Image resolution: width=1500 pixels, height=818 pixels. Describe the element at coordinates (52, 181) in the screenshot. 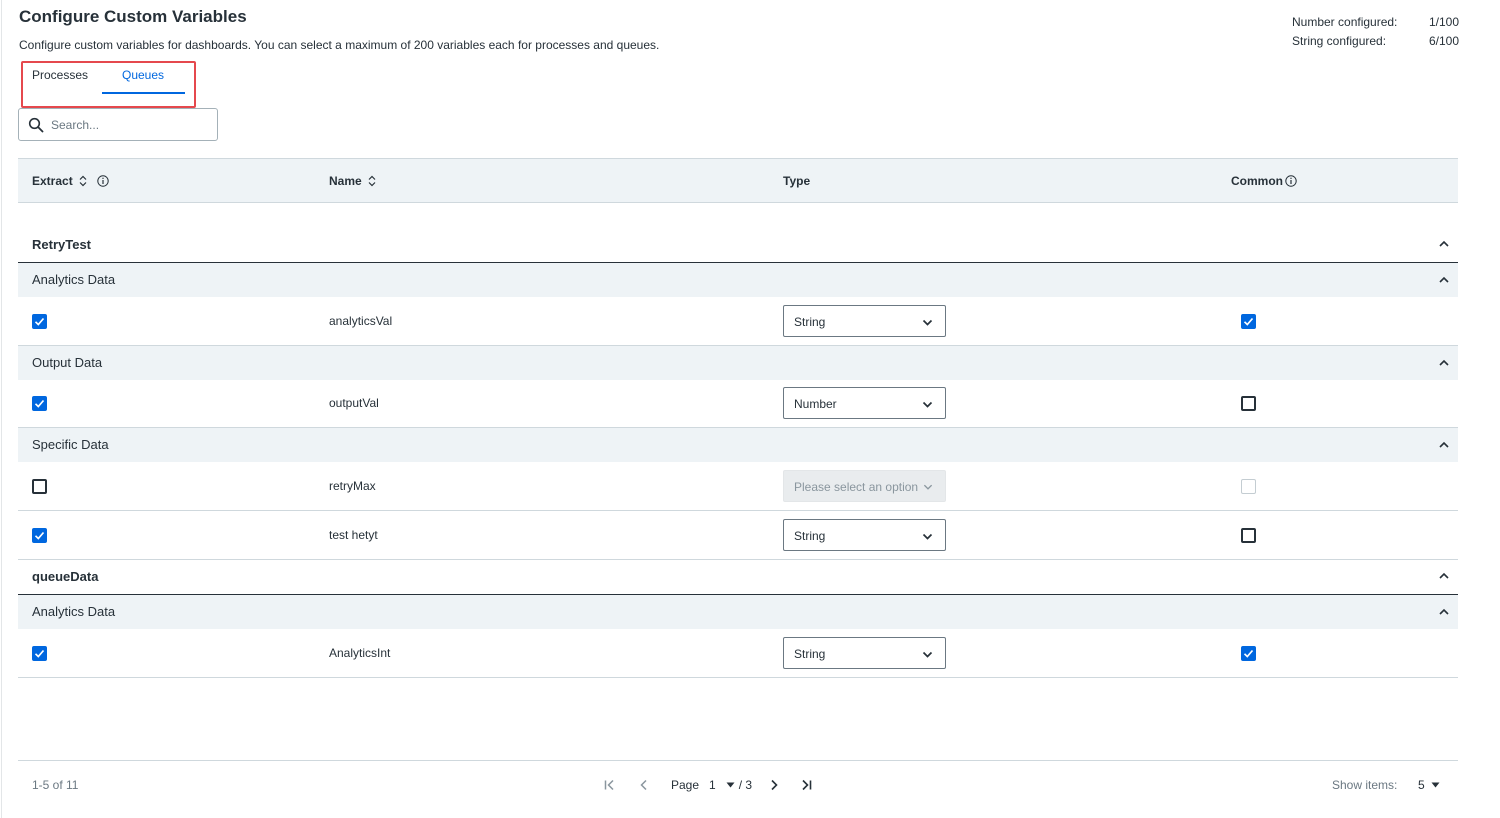

I see `column-extract-label: Extract` at that location.